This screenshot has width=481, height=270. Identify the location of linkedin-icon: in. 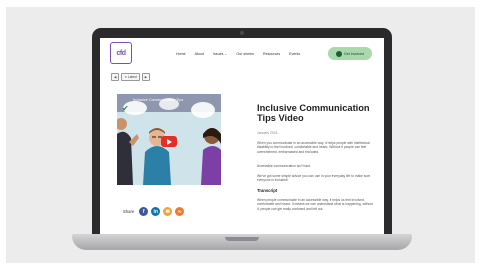
(156, 211).